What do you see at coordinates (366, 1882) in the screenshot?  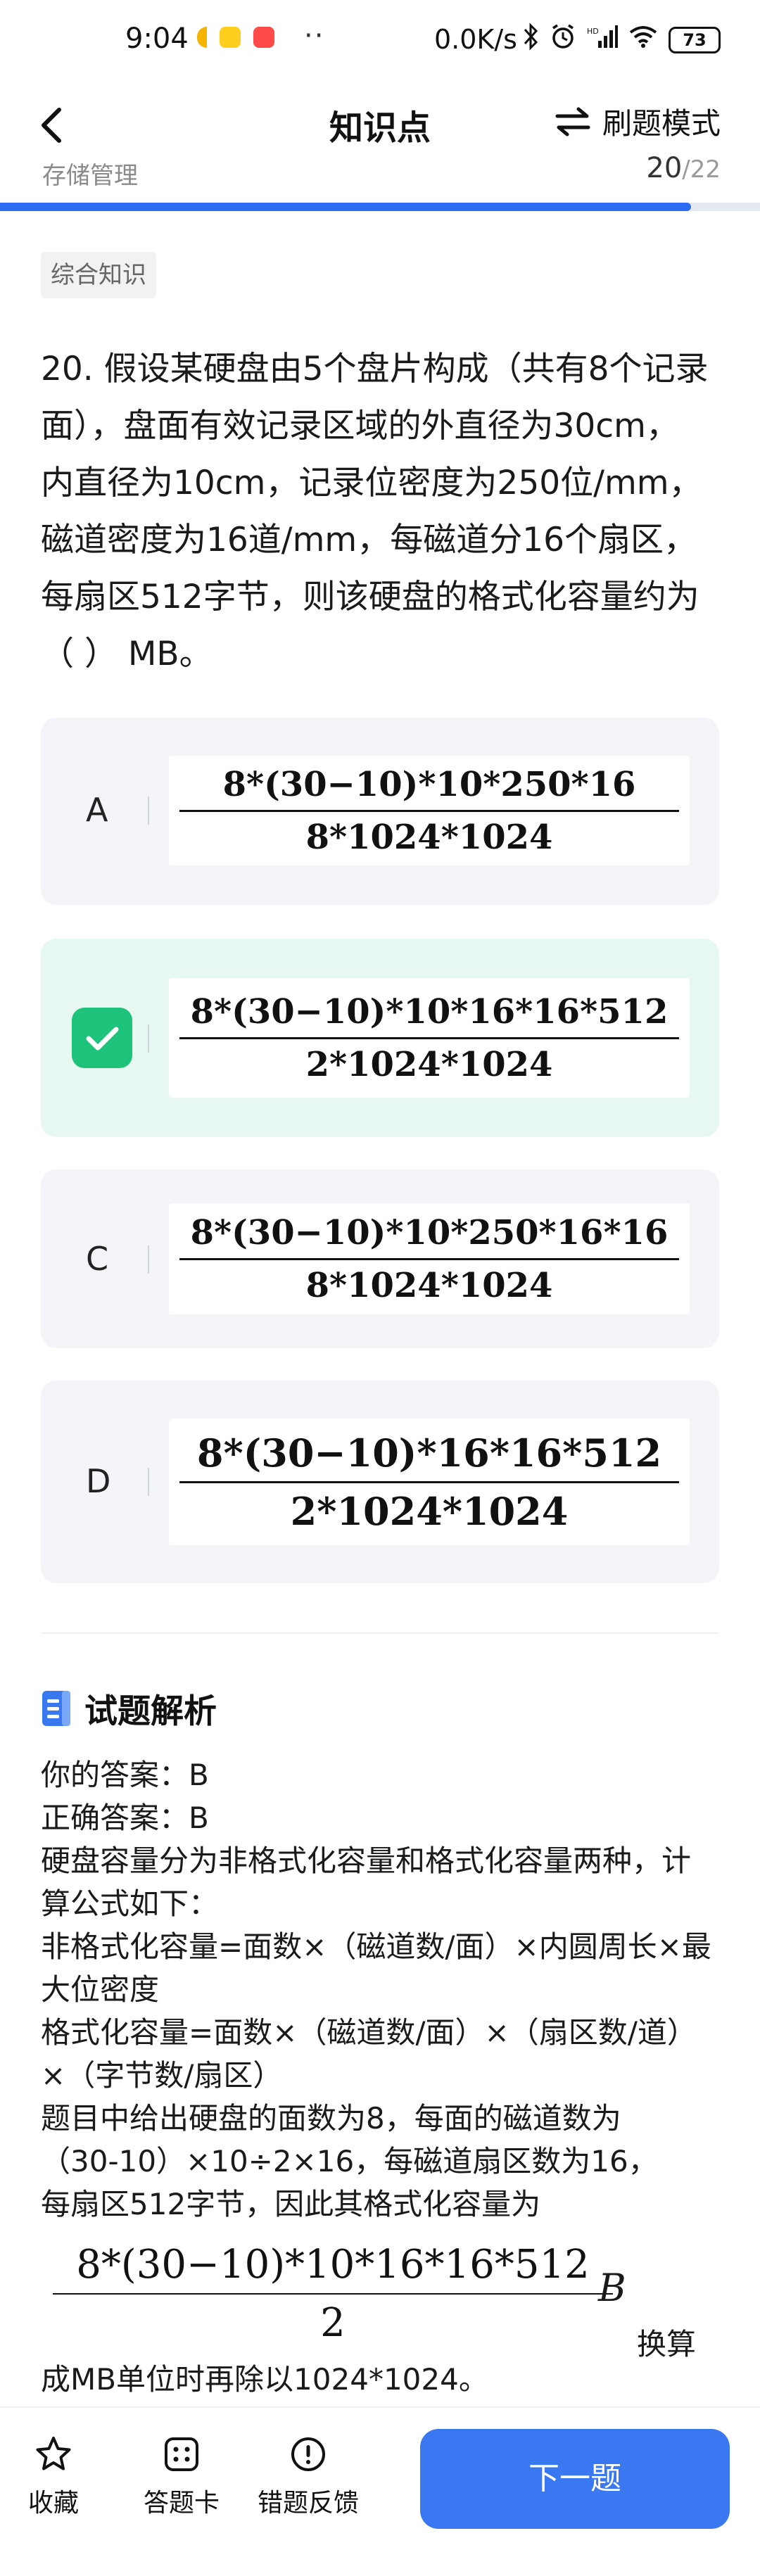 I see `analysis-paragraph: 硬盘容量分为非格式化容量和格式化容量两种，计算公式如下：` at bounding box center [366, 1882].